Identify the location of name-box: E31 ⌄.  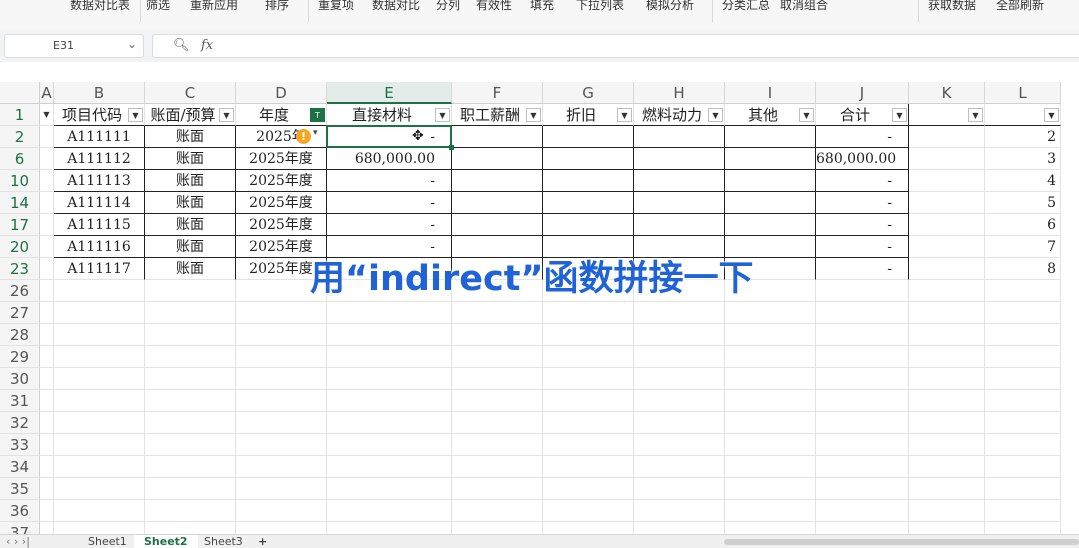
(74, 46).